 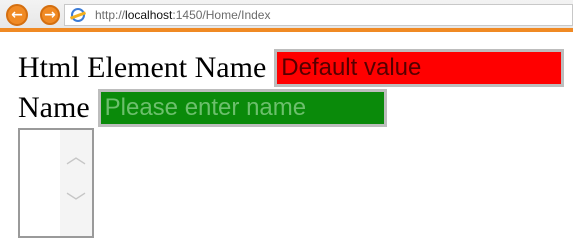 What do you see at coordinates (242, 108) in the screenshot?
I see `name-input` at bounding box center [242, 108].